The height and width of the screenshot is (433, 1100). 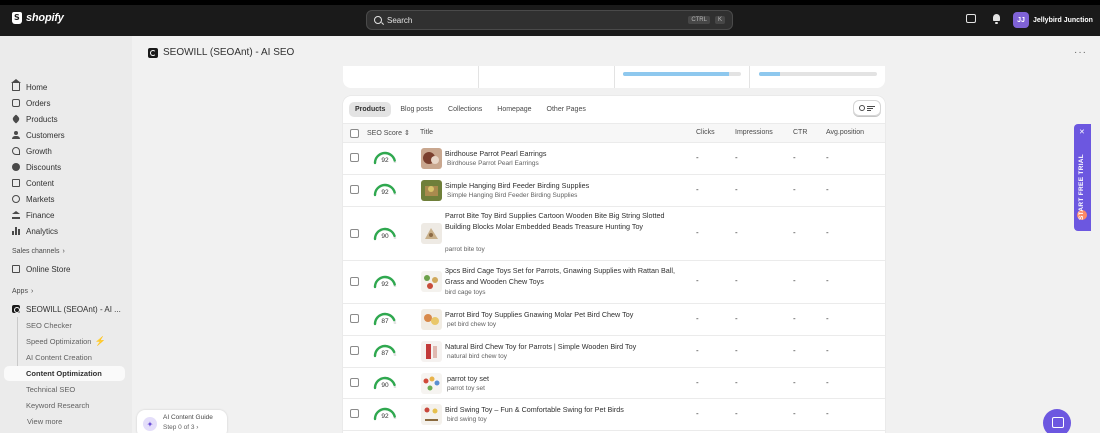 I want to click on sidebar-item-label: Home, so click(x=37, y=87).